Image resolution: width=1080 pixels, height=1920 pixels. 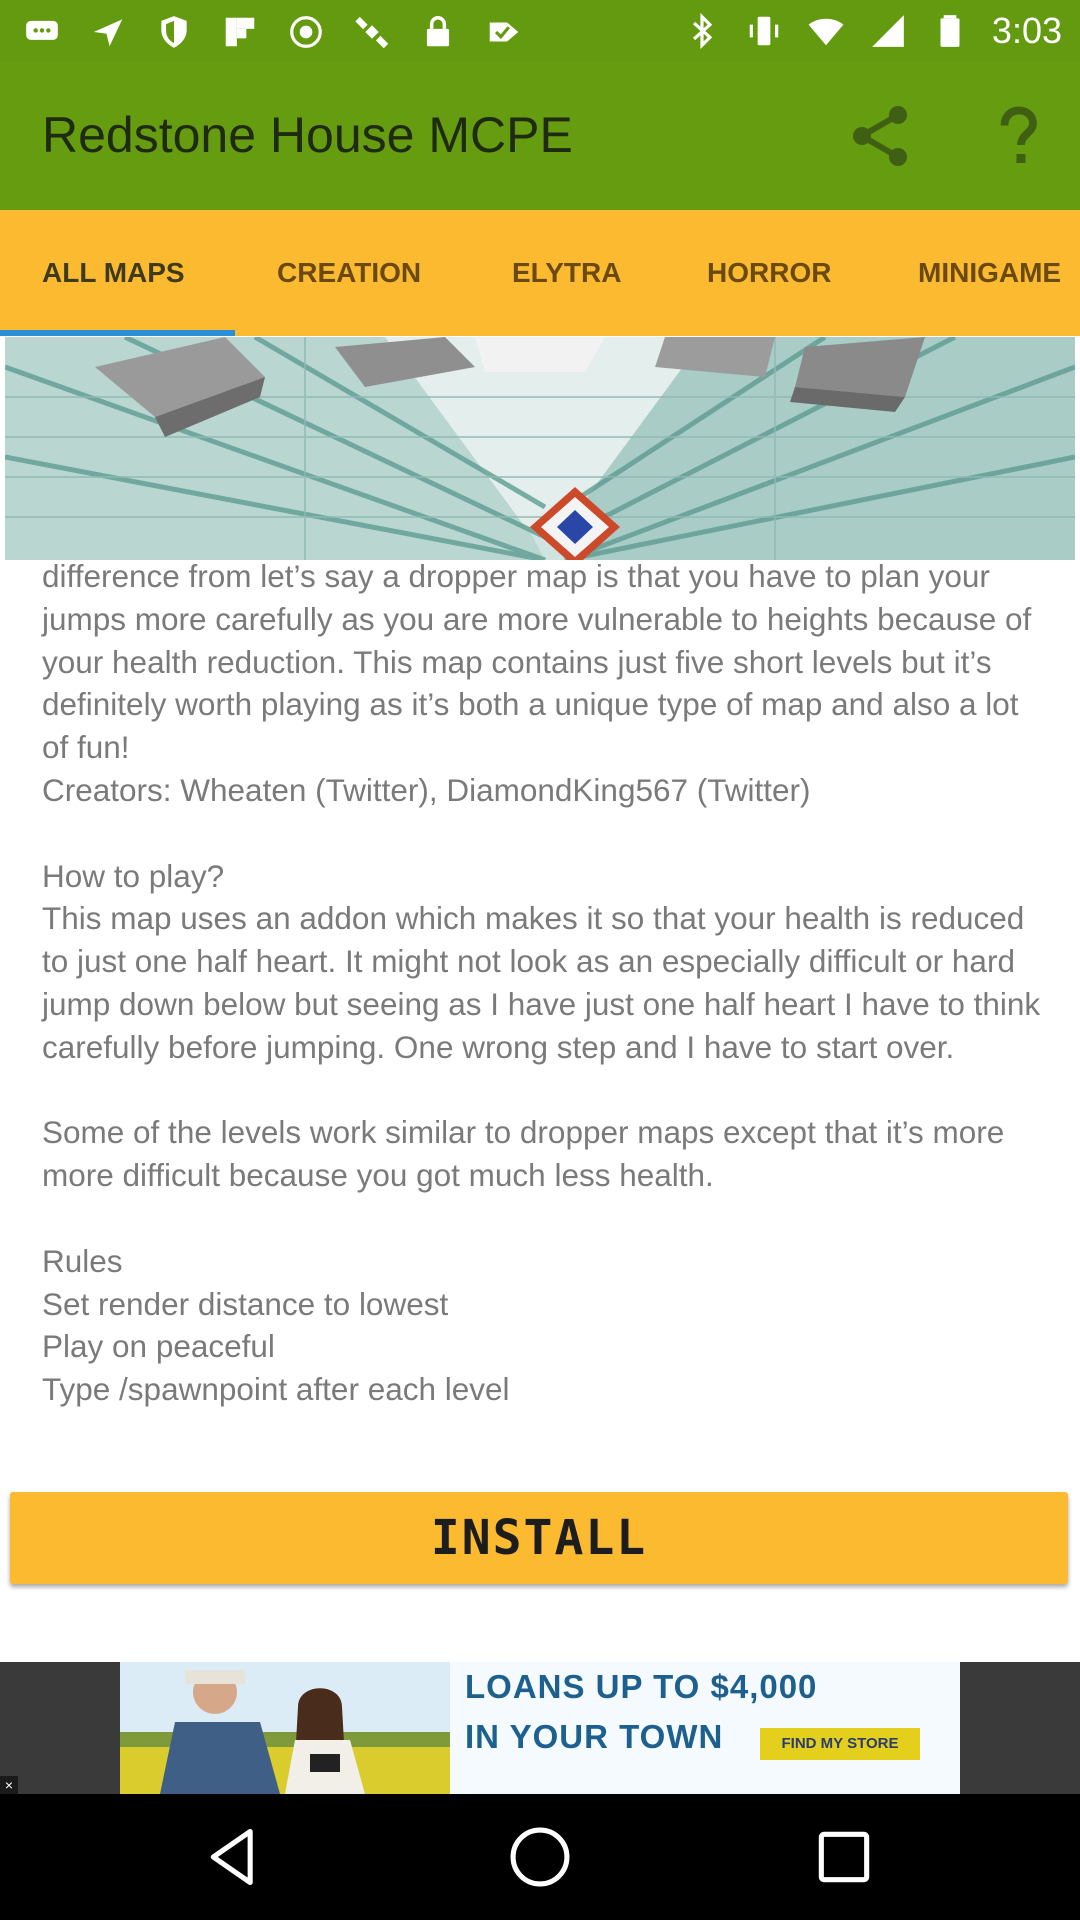 What do you see at coordinates (174, 32) in the screenshot?
I see `shield-icon` at bounding box center [174, 32].